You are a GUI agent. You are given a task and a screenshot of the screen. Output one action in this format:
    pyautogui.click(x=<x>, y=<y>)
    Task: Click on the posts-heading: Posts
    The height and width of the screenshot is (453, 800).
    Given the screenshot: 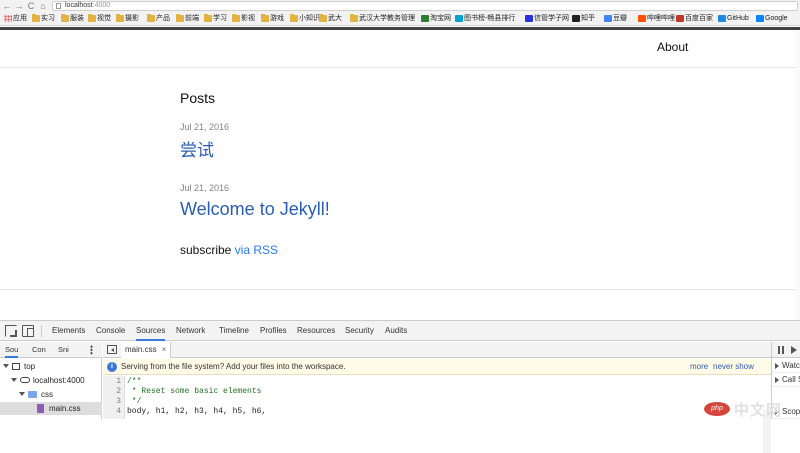 What is the action you would take?
    pyautogui.click(x=198, y=98)
    